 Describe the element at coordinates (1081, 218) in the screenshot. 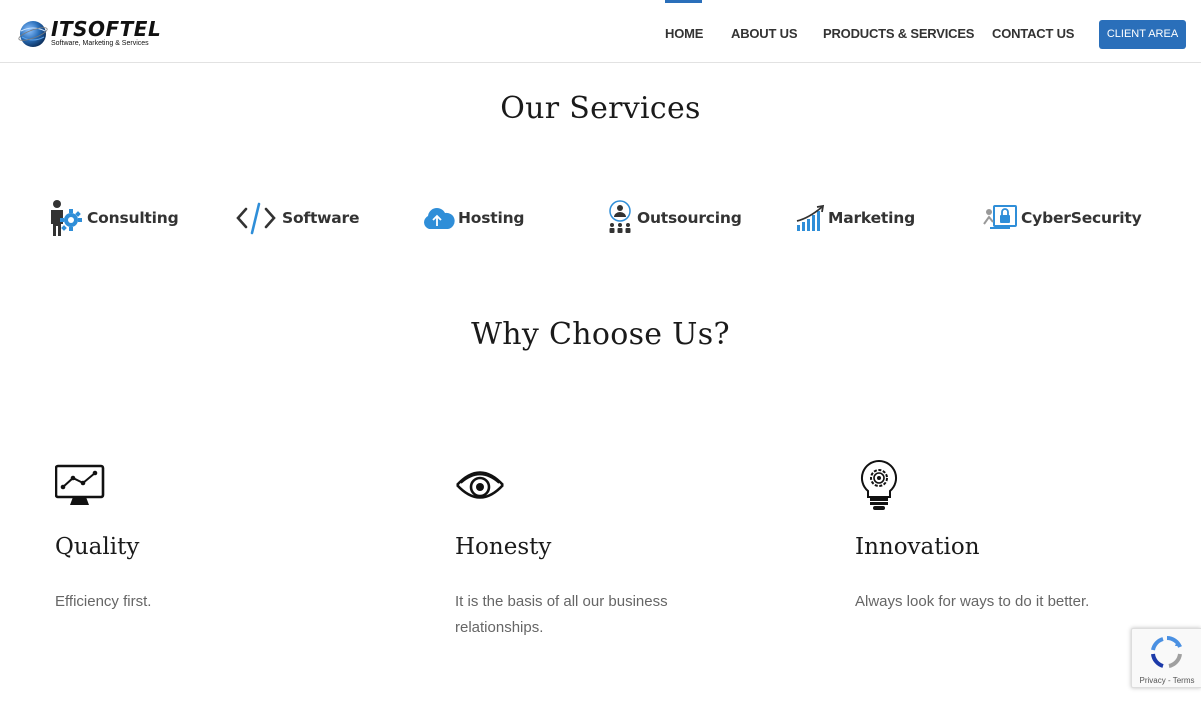

I see `service-cybersecurity-label: CyberSecurity` at that location.